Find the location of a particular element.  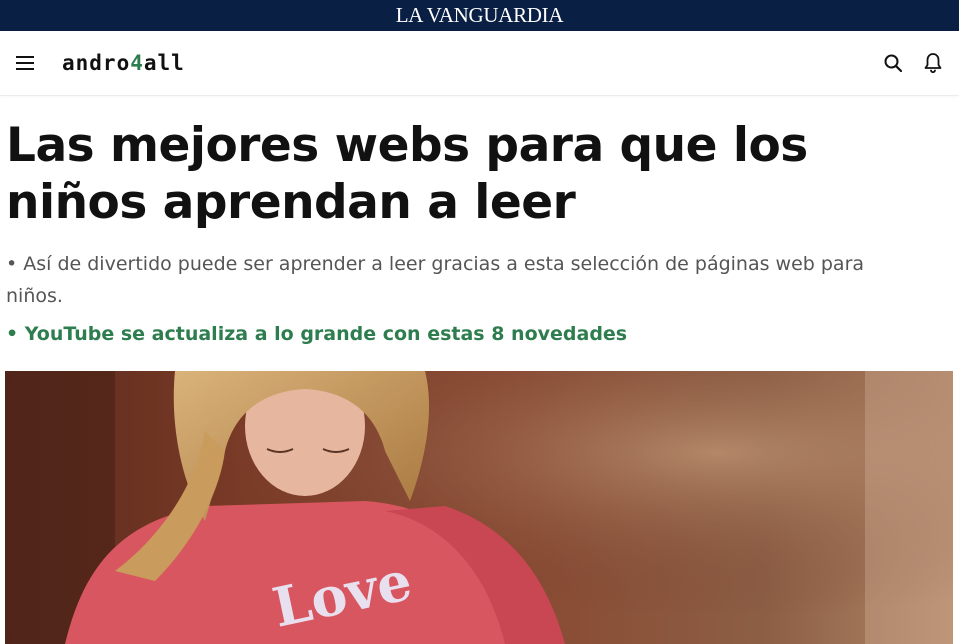

menu-button is located at coordinates (25, 63).